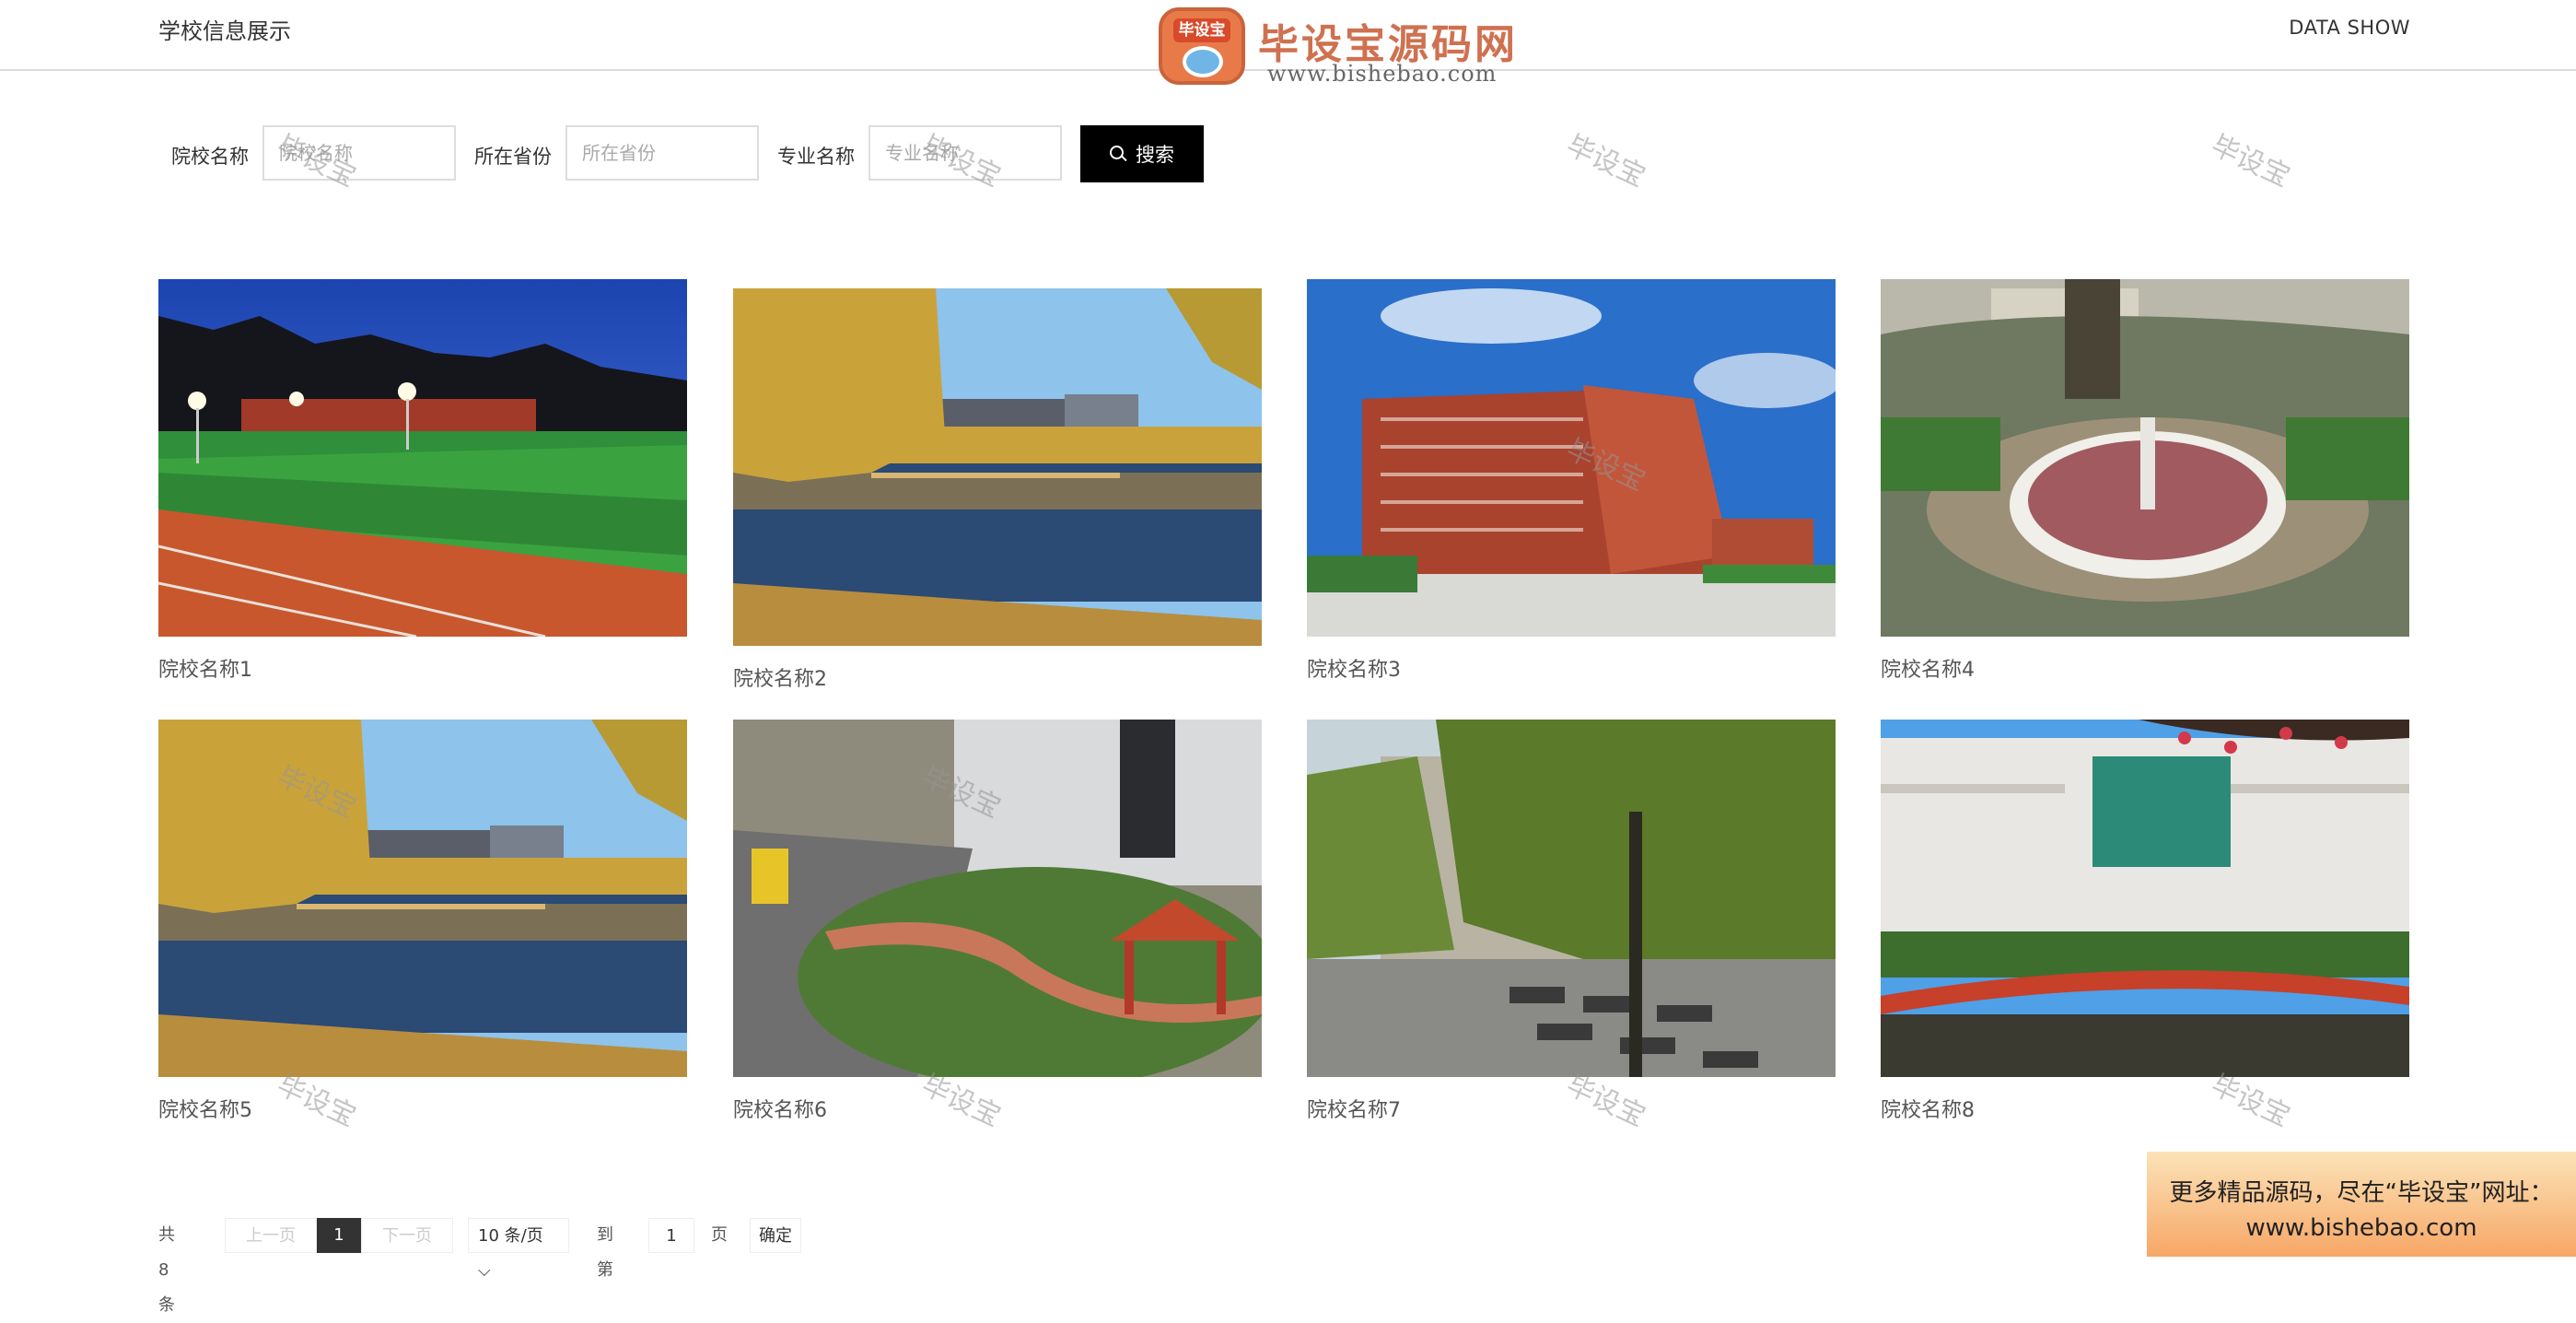 The image size is (2576, 1323). I want to click on page-size-value: 10 条/页, so click(510, 1236).